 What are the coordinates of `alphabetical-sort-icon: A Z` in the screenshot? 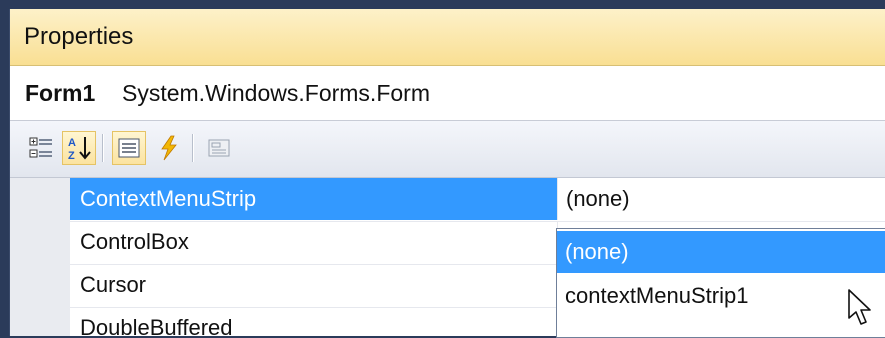 It's located at (79, 149).